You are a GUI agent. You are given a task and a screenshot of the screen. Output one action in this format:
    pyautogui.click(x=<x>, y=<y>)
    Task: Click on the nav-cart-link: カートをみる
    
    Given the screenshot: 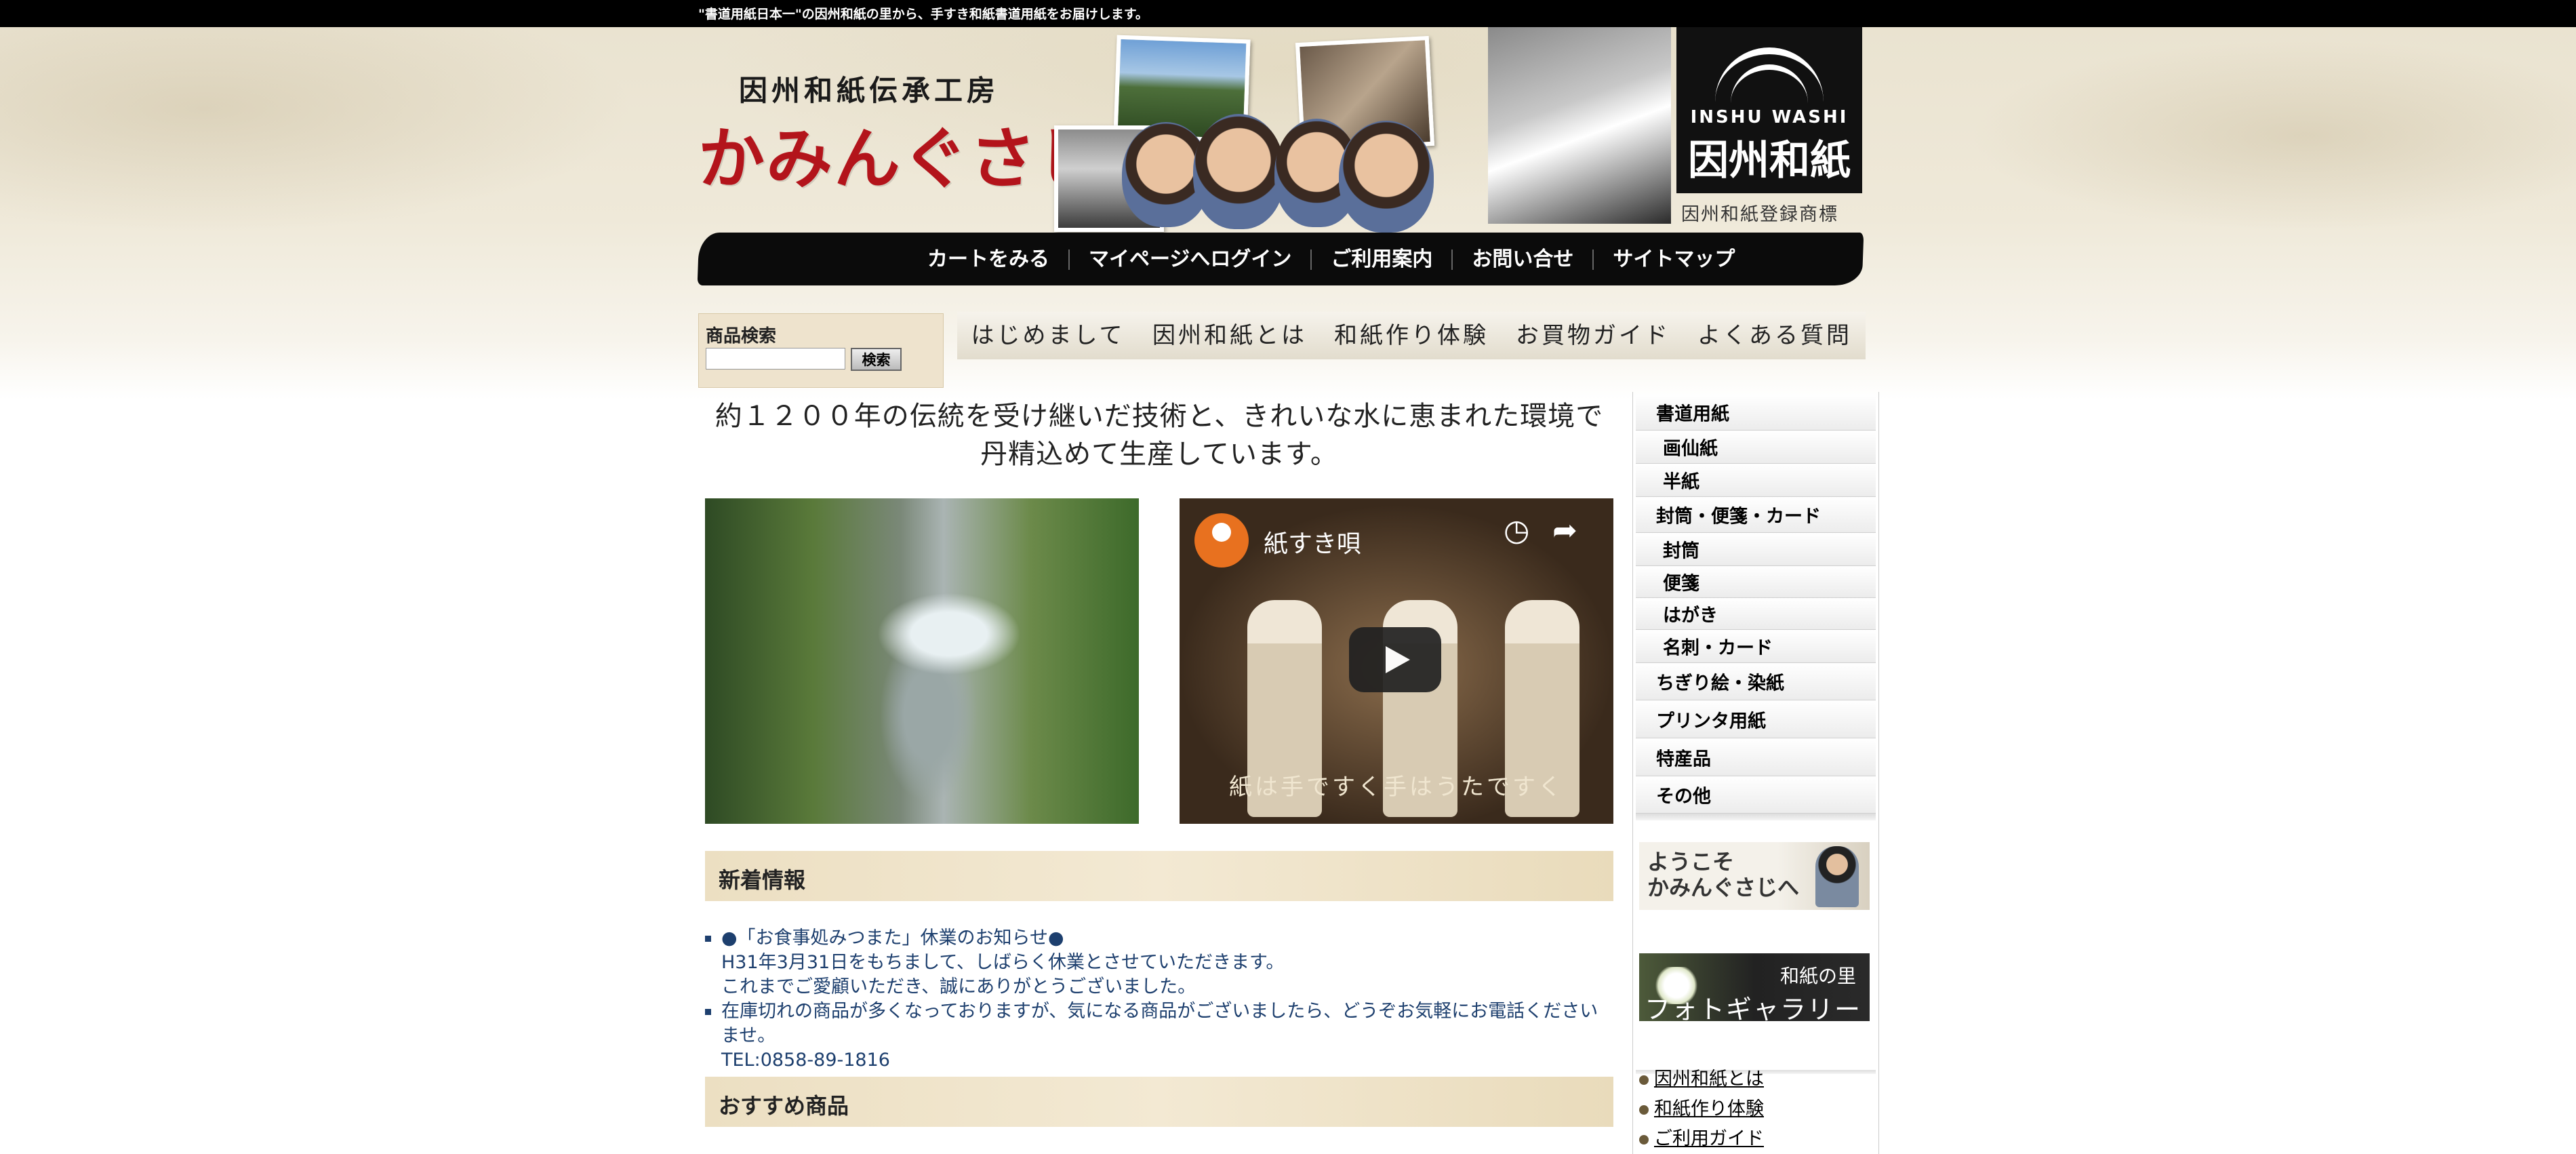 What is the action you would take?
    pyautogui.click(x=988, y=260)
    